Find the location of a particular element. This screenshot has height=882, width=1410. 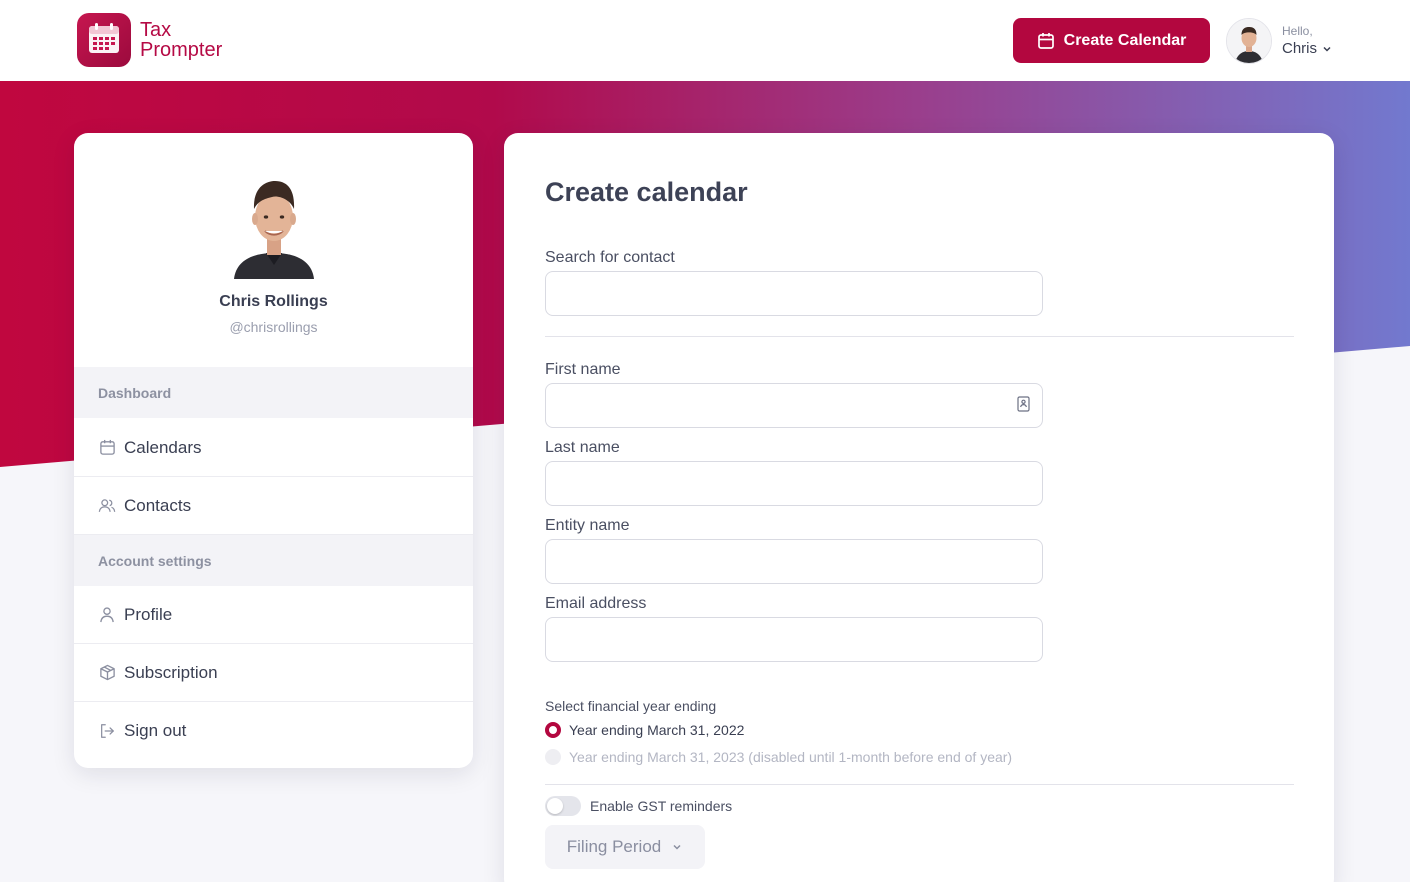

brand-name-line2: Prompter is located at coordinates (181, 50).